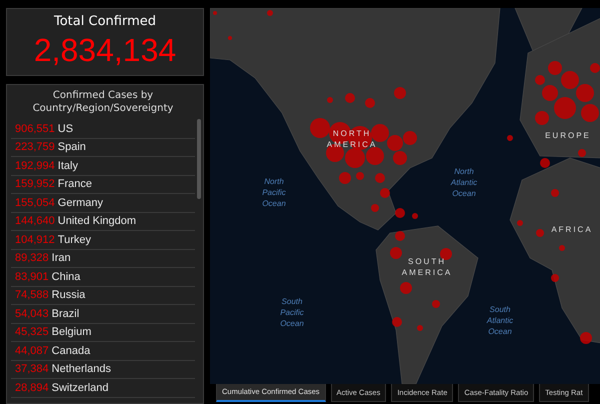  Describe the element at coordinates (103, 314) in the screenshot. I see `country-row: 54,043 Brazil` at that location.